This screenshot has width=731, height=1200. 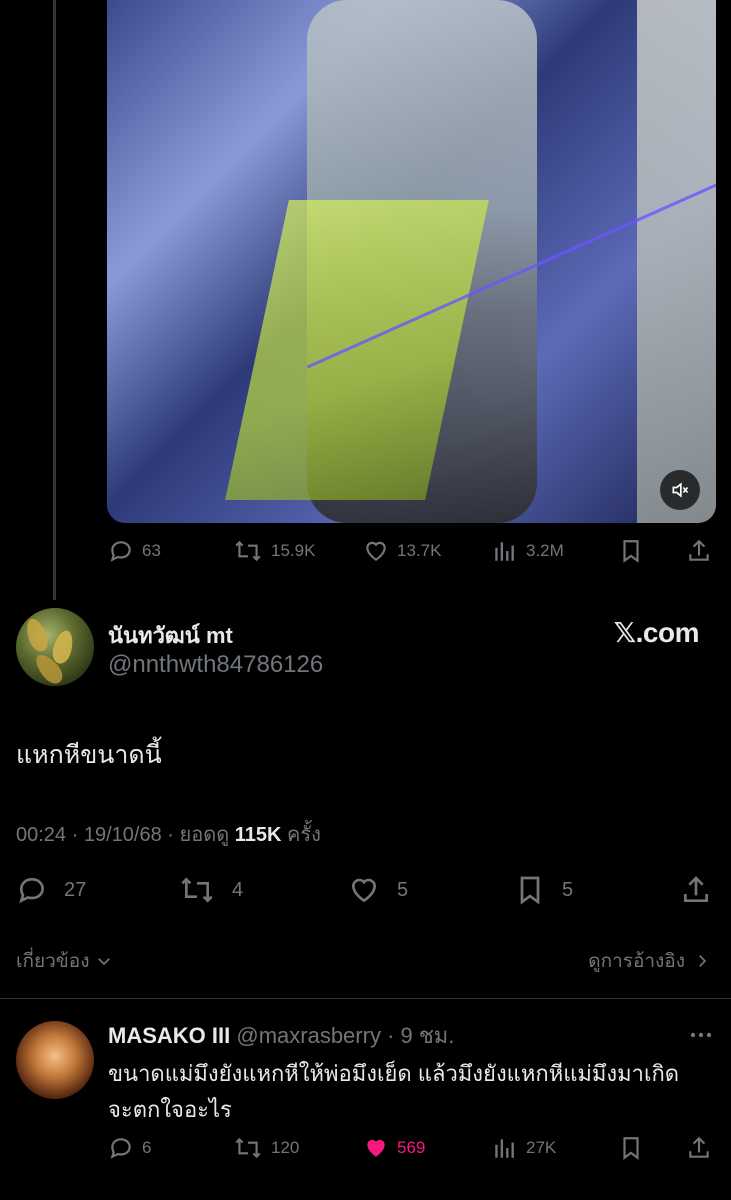 I want to click on chevron-down-icon, so click(x=104, y=962).